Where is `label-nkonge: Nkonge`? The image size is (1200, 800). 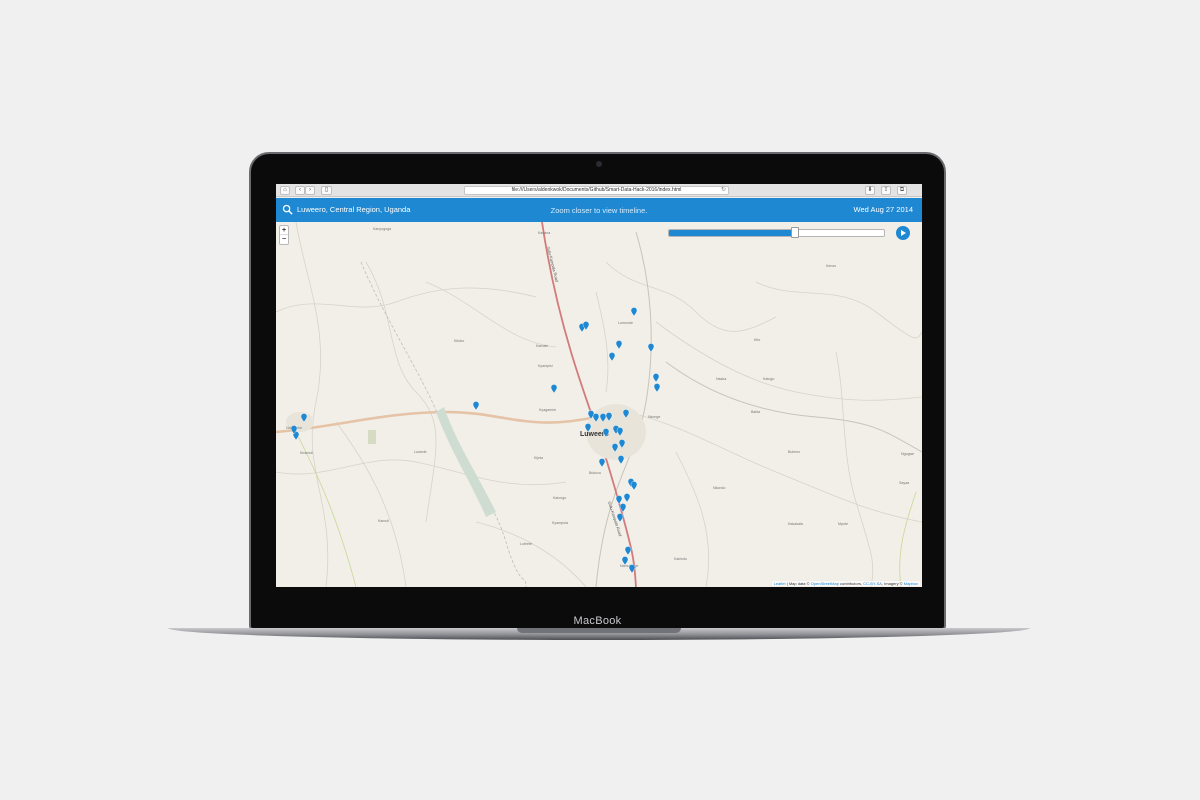 label-nkonge: Nkonge is located at coordinates (654, 417).